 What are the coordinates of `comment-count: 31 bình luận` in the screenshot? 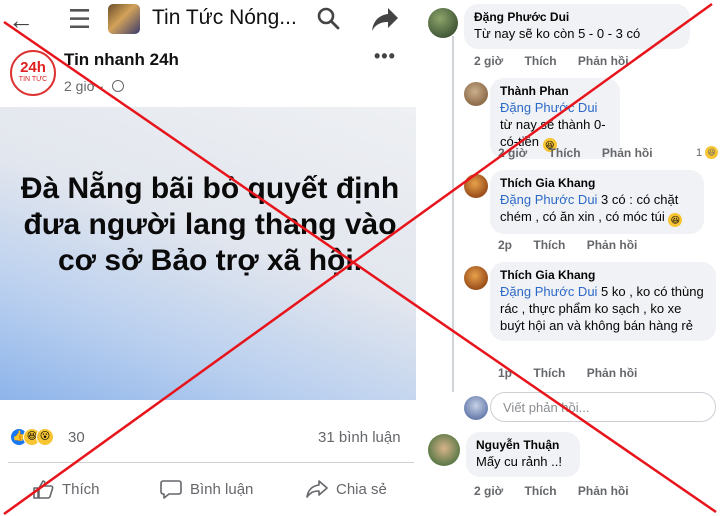 It's located at (359, 437).